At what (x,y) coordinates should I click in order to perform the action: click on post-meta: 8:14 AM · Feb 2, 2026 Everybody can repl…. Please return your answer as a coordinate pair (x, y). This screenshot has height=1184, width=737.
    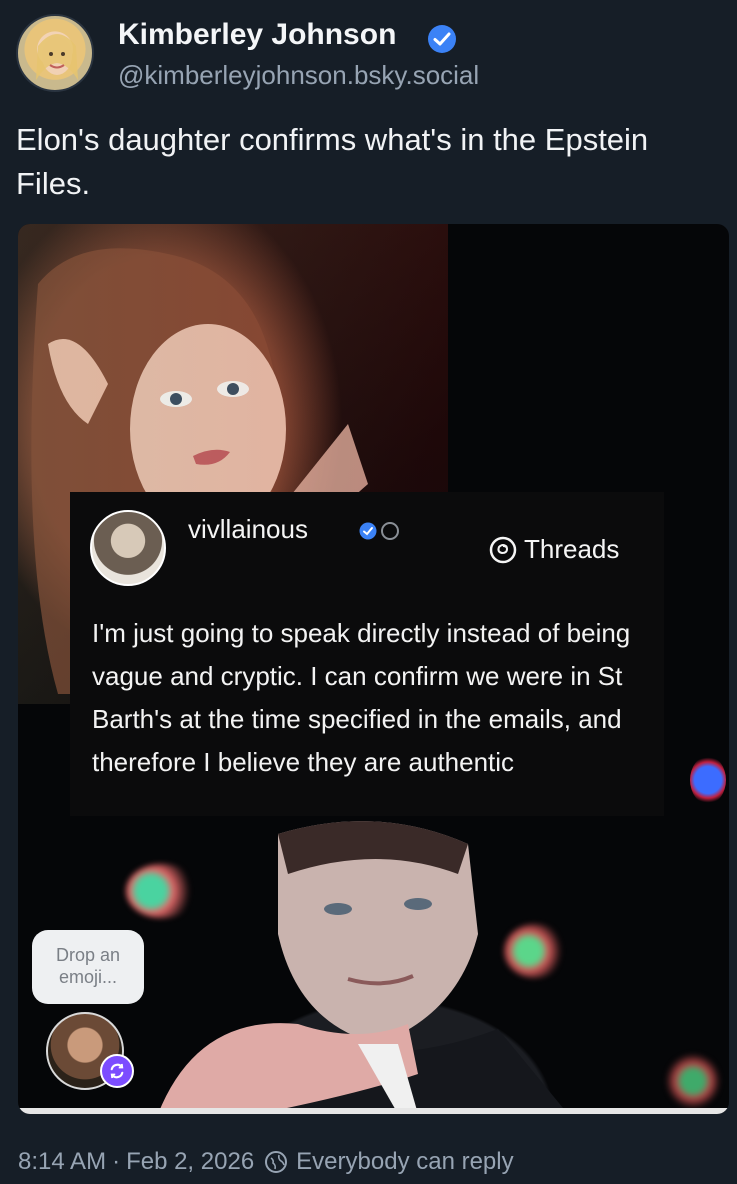
    Looking at the image, I should click on (266, 1162).